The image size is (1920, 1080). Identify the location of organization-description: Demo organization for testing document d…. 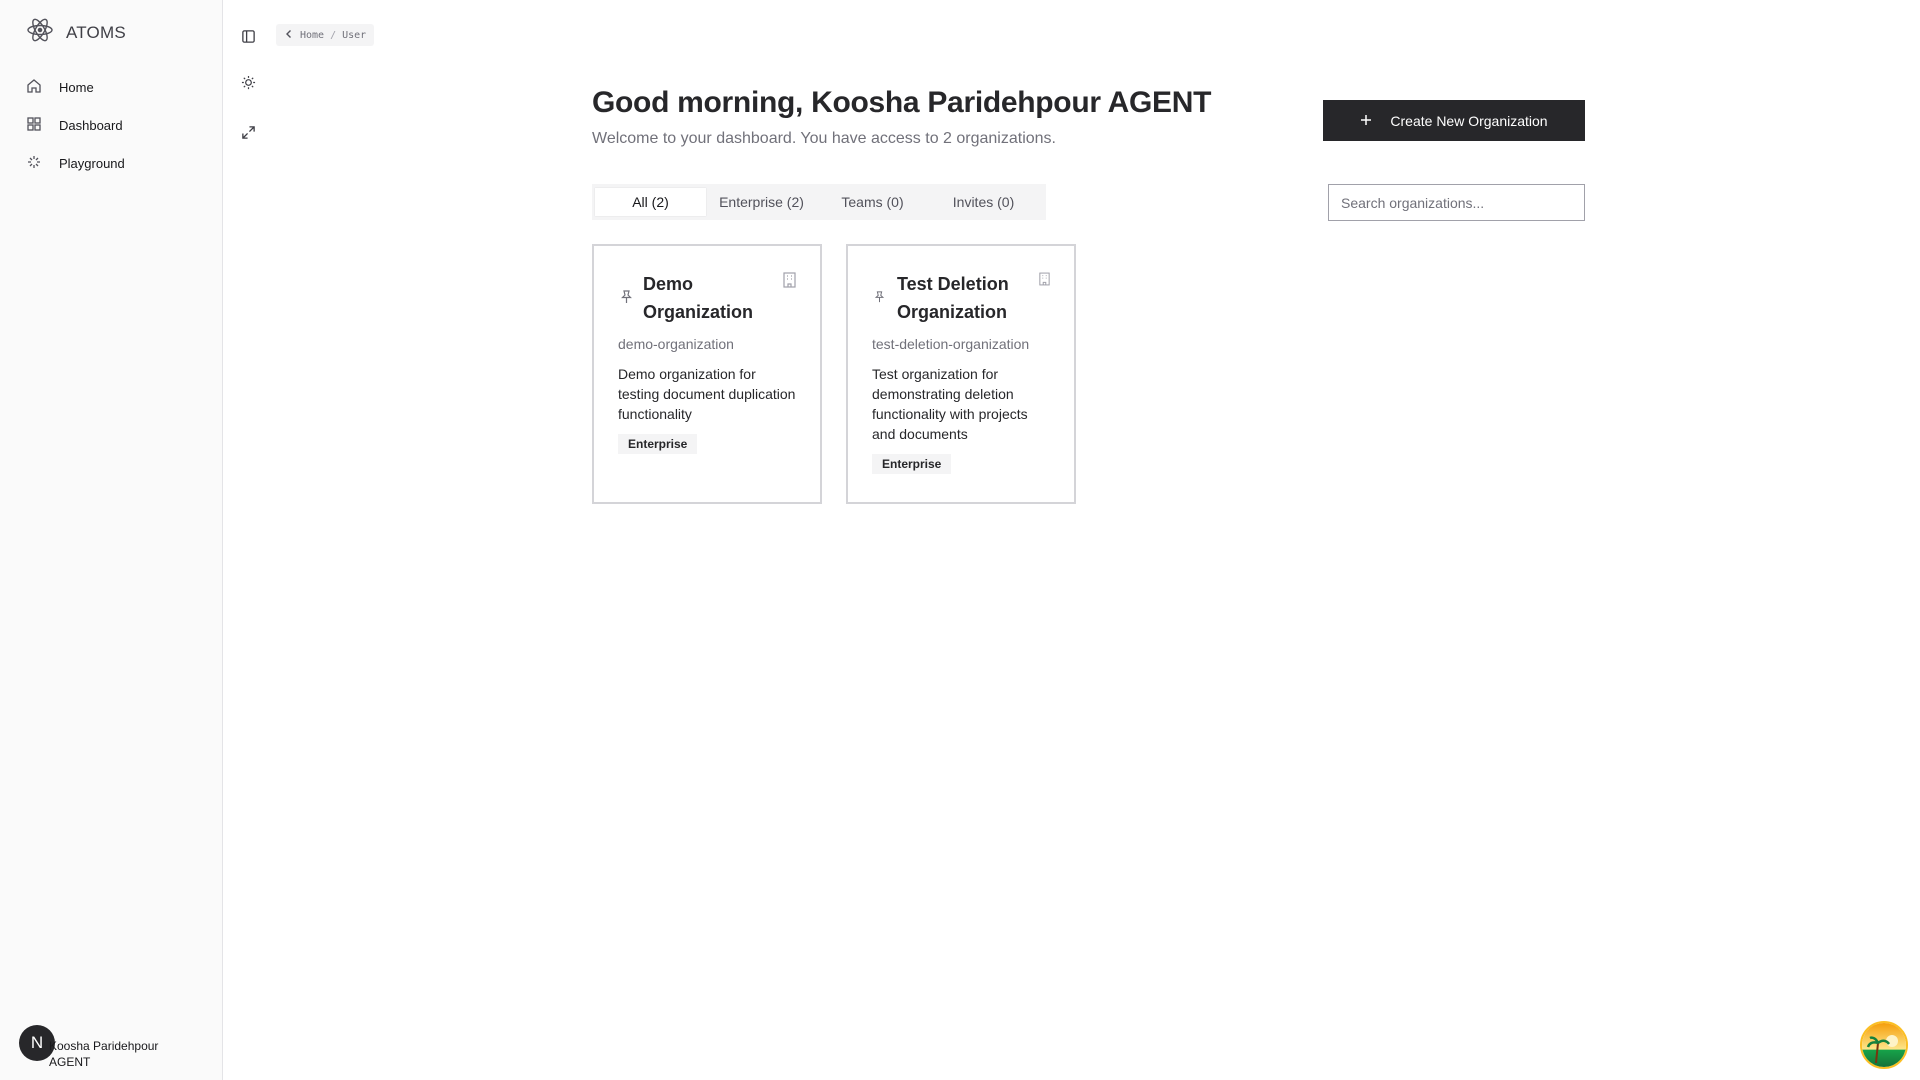
(707, 394).